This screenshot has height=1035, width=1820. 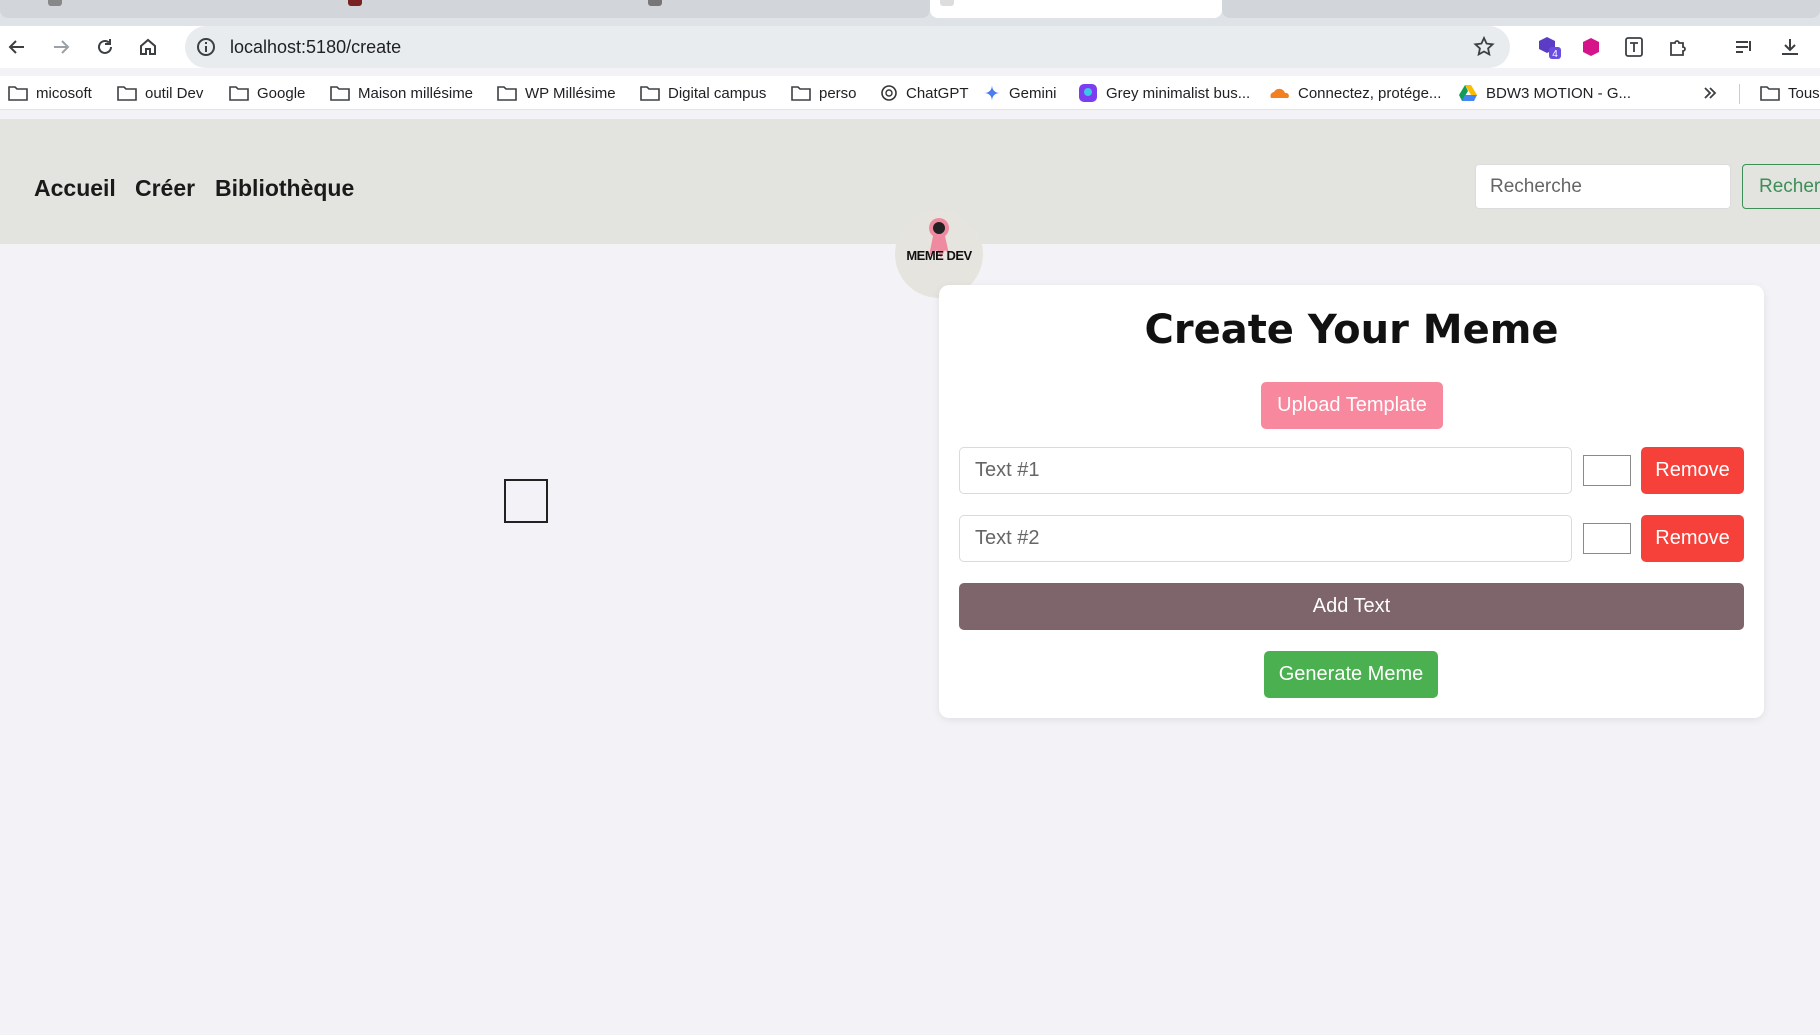 What do you see at coordinates (75, 188) in the screenshot?
I see `nav-link-accueil: Accueil` at bounding box center [75, 188].